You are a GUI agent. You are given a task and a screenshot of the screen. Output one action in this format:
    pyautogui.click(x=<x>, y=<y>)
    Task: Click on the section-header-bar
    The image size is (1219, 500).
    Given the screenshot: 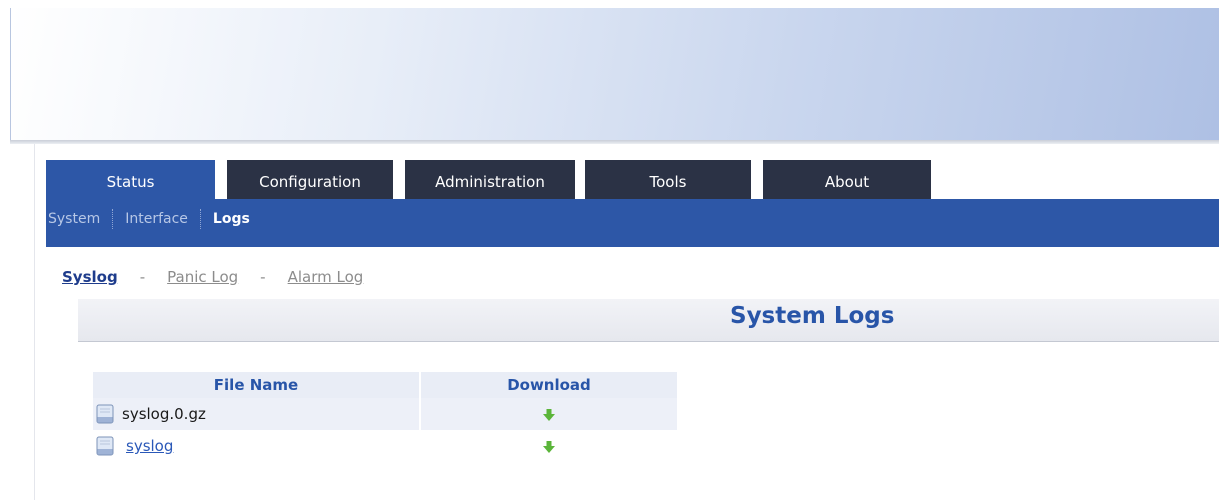 What is the action you would take?
    pyautogui.click(x=648, y=320)
    